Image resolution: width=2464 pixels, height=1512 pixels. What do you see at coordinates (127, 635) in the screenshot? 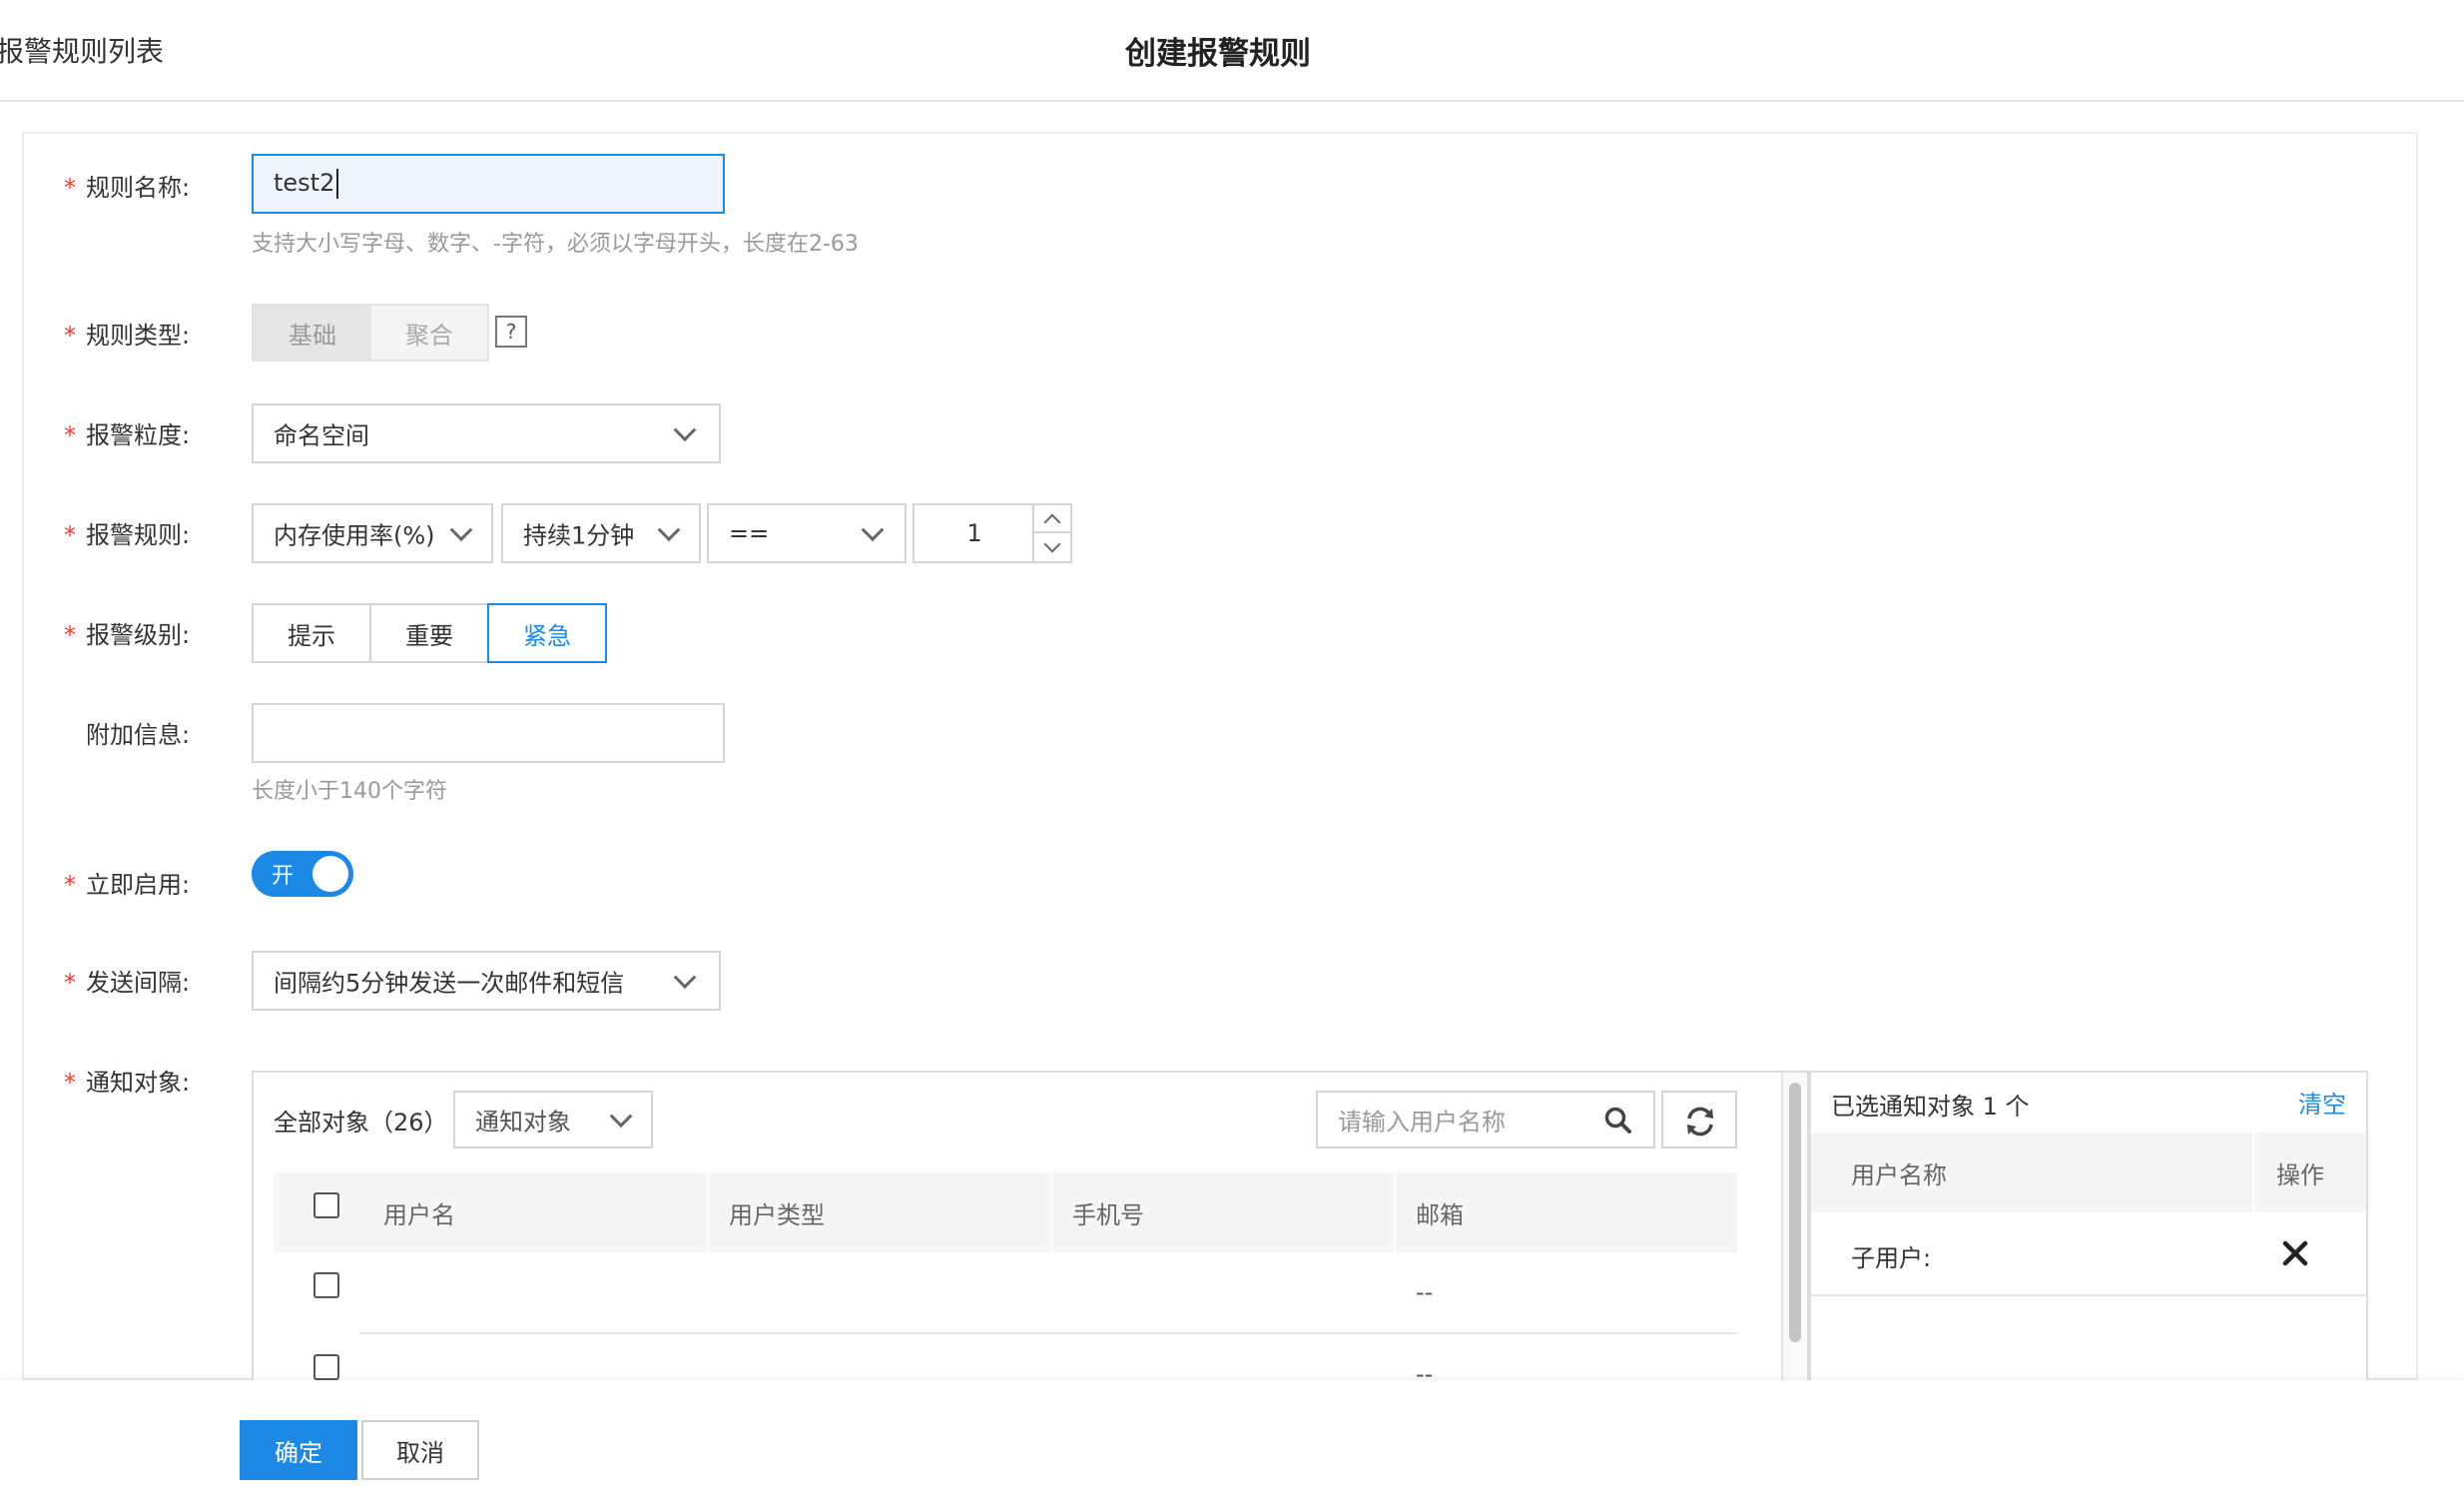
I see `alarm-level-label: * 报警级别:` at bounding box center [127, 635].